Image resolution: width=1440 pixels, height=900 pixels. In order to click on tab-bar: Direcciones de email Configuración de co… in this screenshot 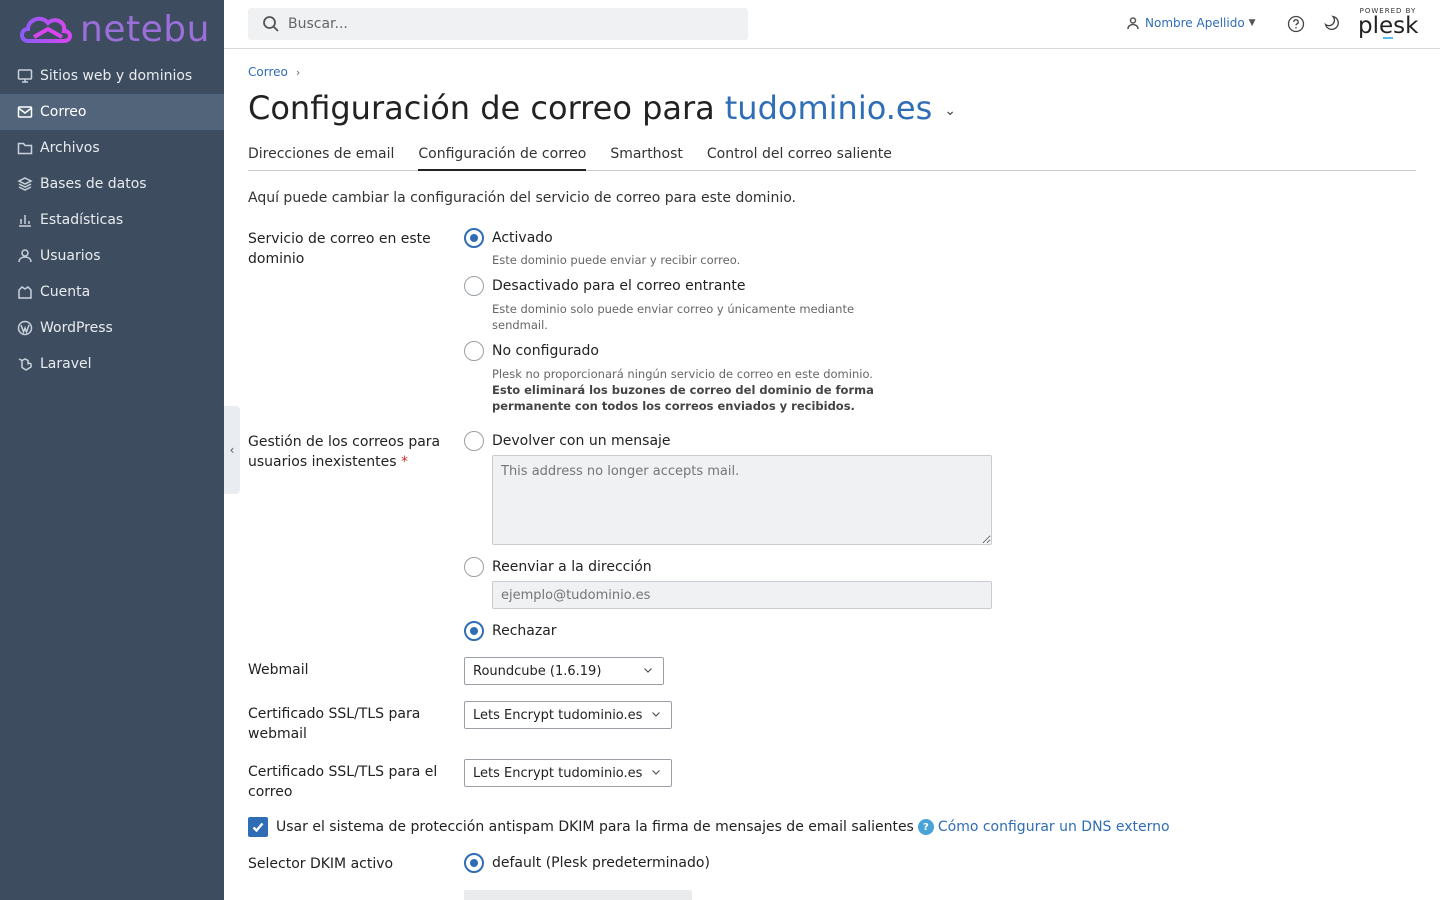, I will do `click(832, 158)`.